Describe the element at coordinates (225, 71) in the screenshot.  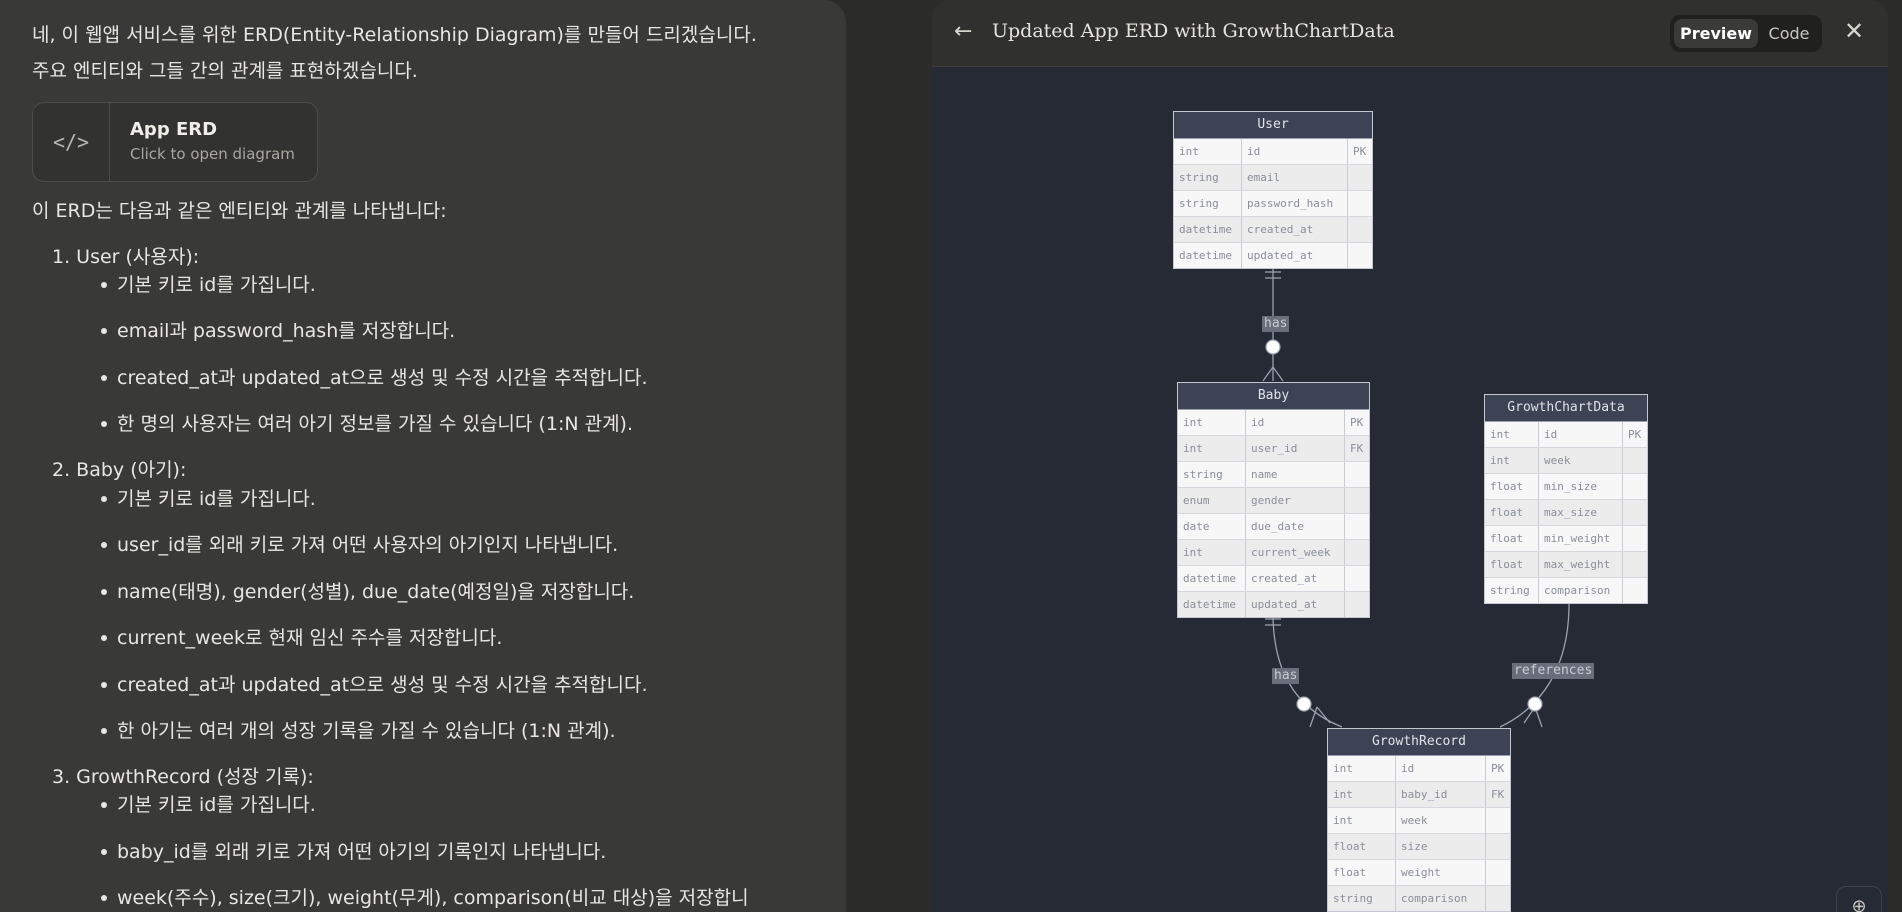
I see `intro-line-2: 주요 엔티티와 그들 간의 관계를 표현하겠습니다.` at that location.